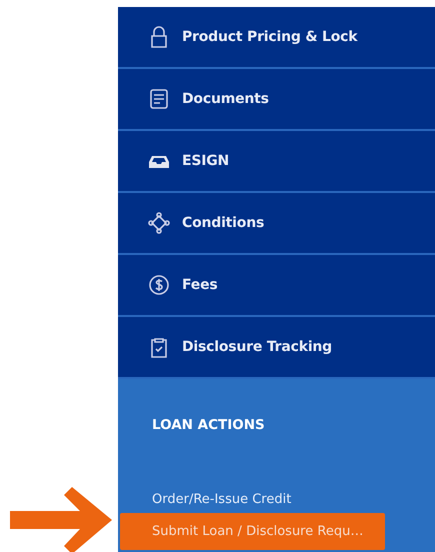 Image resolution: width=435 pixels, height=552 pixels. I want to click on nav-item: Fees, so click(276, 286).